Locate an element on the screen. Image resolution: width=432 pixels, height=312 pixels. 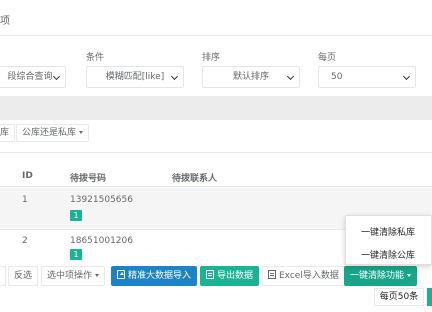
select-all-button is located at coordinates (3, 276).